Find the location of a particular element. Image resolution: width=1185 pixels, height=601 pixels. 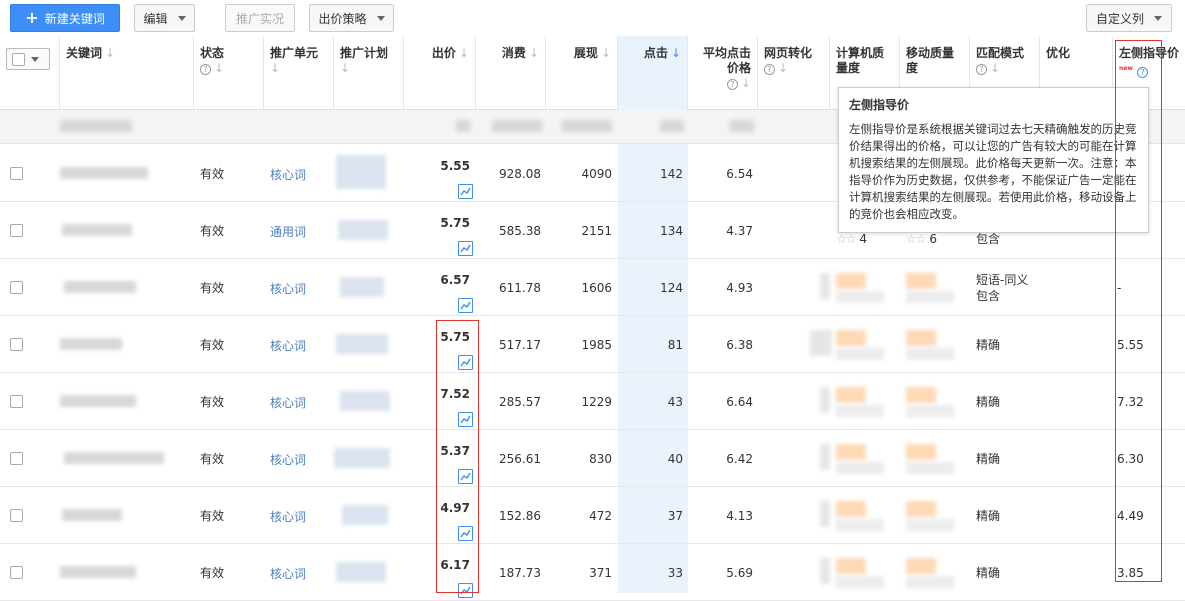

select-all-checkbox is located at coordinates (28, 59).